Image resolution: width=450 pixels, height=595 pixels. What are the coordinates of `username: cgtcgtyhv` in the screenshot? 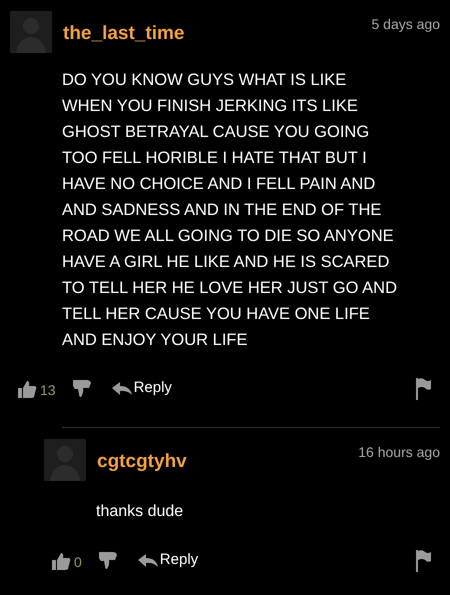 It's located at (142, 462).